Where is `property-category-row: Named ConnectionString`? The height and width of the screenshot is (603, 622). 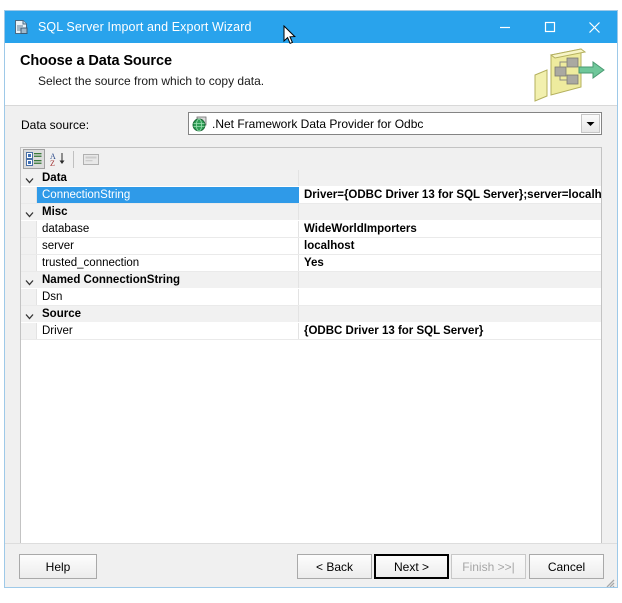
property-category-row: Named ConnectionString is located at coordinates (311, 280).